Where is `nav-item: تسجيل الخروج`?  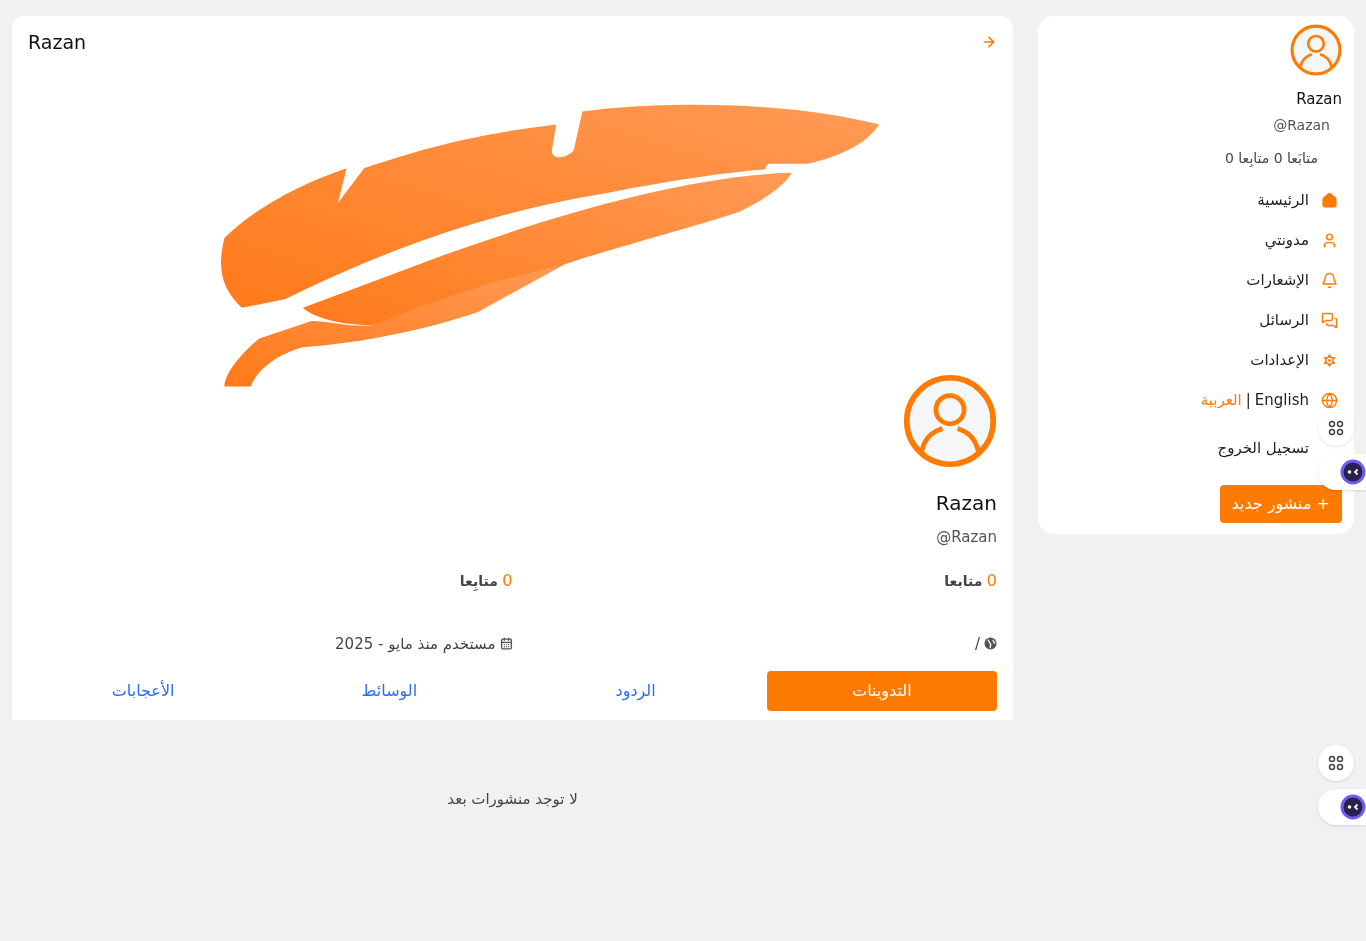
nav-item: تسجيل الخروج is located at coordinates (1254, 448).